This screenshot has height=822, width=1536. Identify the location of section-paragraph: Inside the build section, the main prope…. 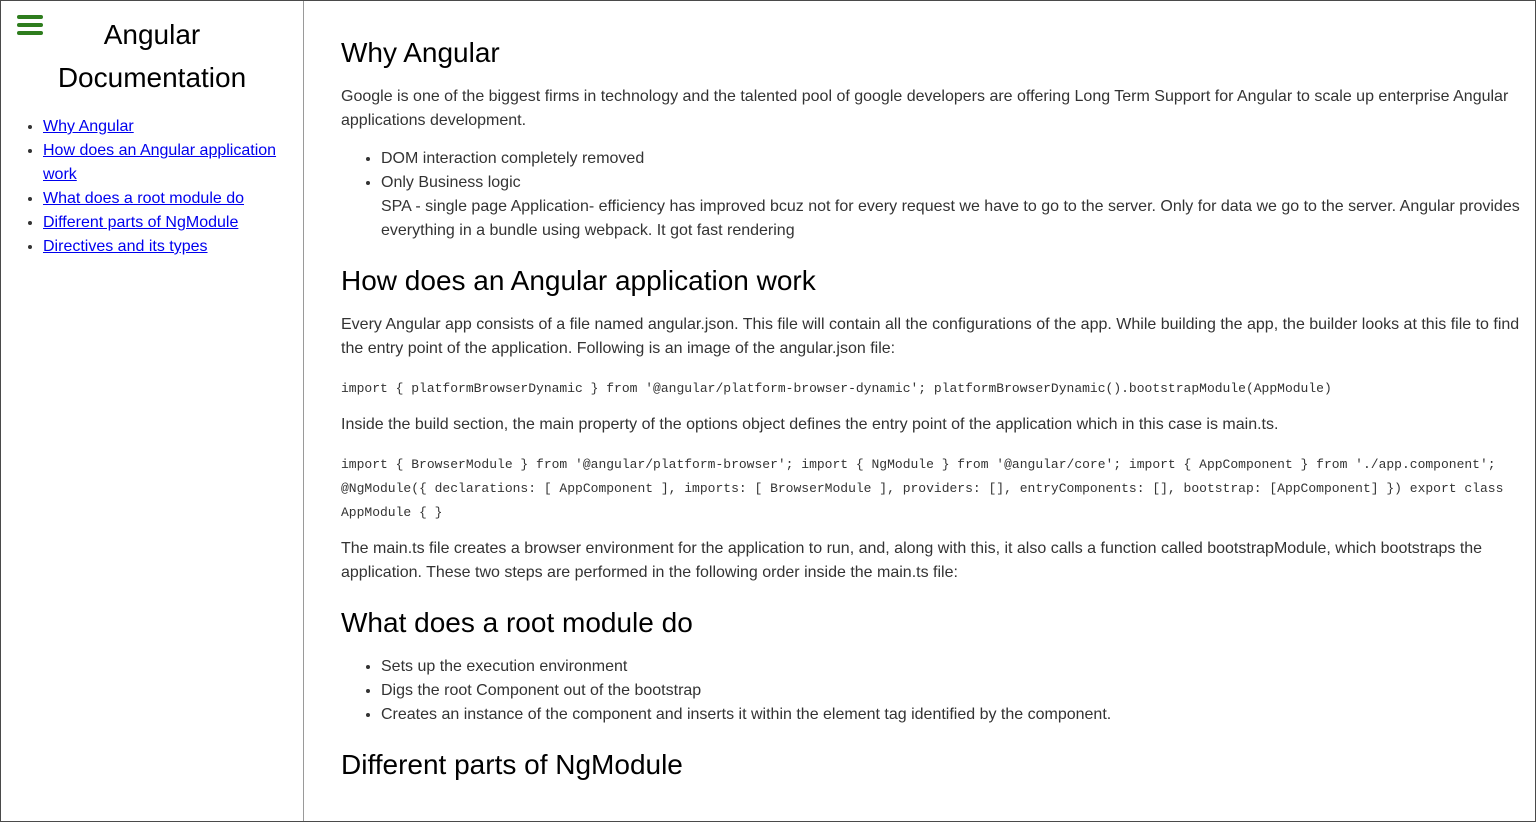
(810, 424).